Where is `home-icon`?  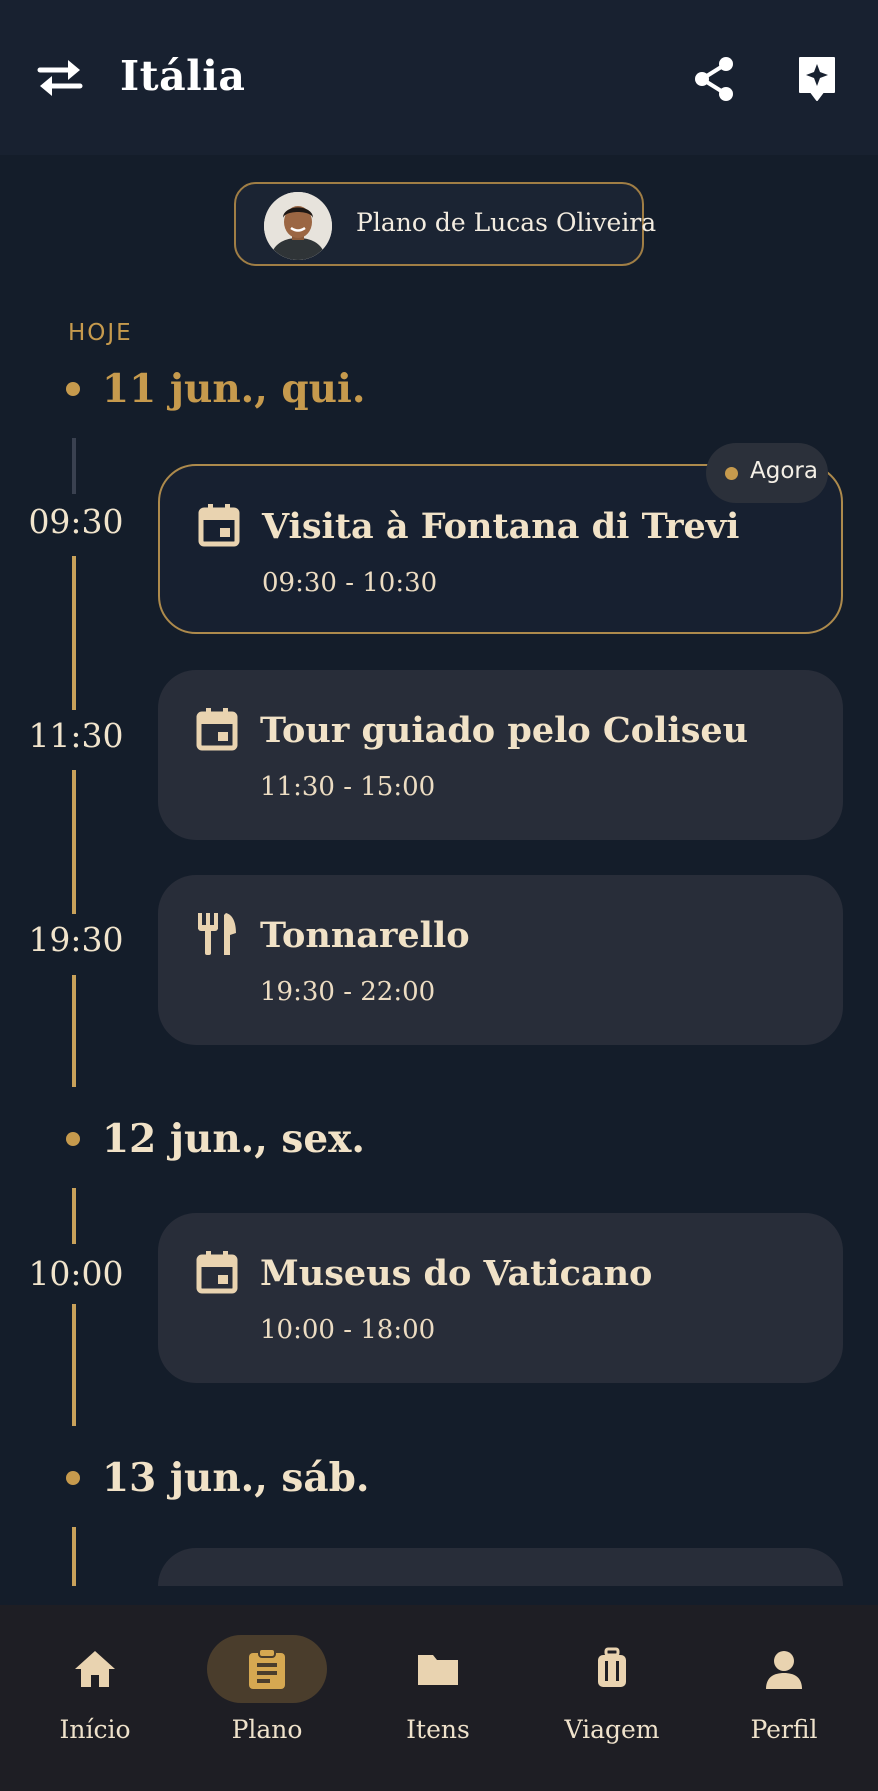
home-icon is located at coordinates (95, 1669).